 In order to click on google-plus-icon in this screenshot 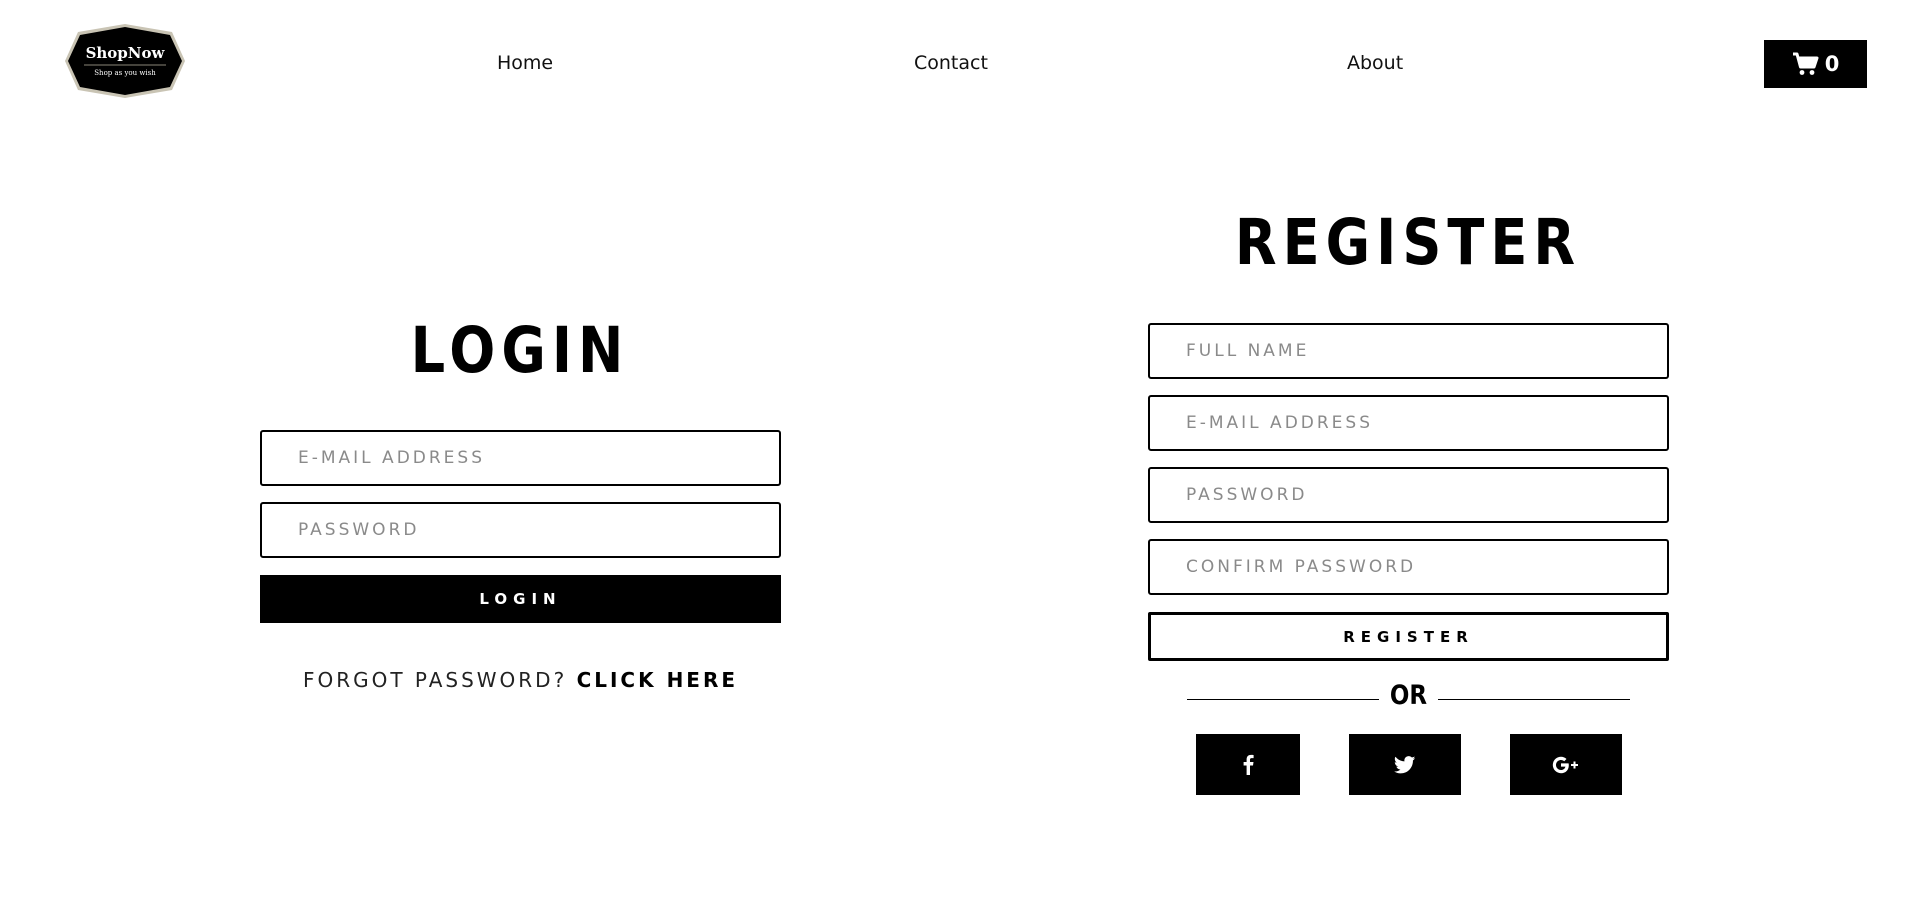, I will do `click(1565, 764)`.